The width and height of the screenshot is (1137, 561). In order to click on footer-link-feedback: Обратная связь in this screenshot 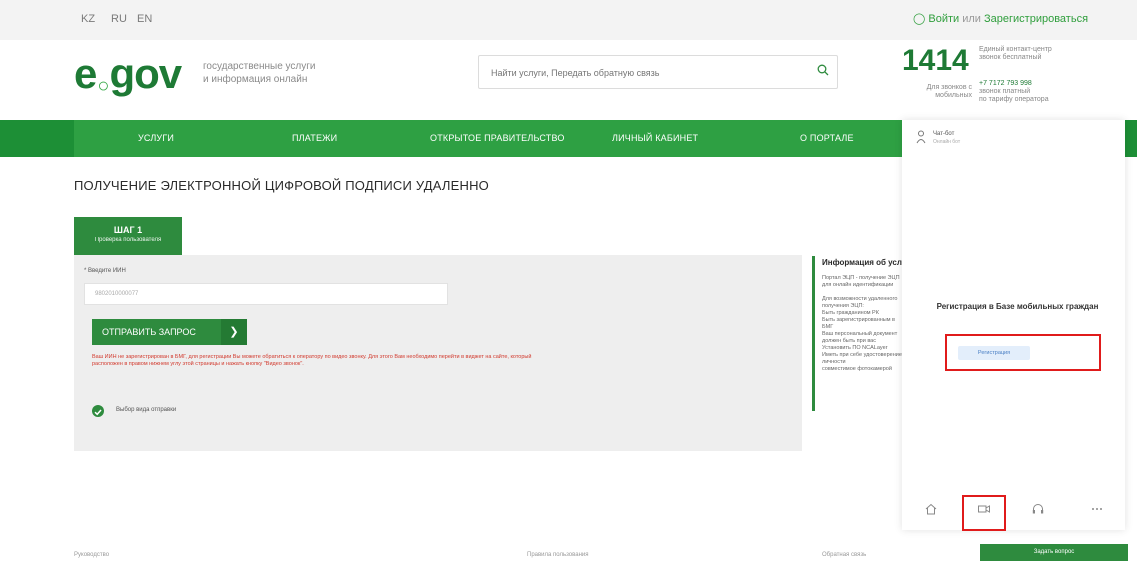, I will do `click(844, 555)`.